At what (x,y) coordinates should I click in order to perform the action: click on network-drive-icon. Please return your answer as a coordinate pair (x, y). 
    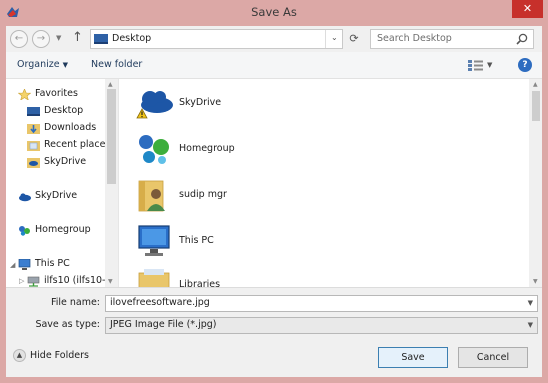
    Looking at the image, I should click on (33, 281).